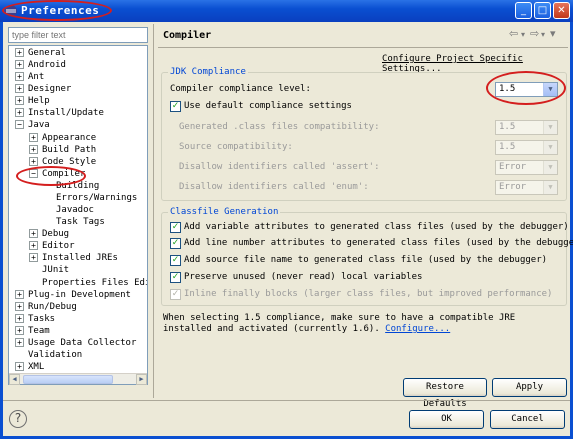  Describe the element at coordinates (51, 176) in the screenshot. I see `compiler-highlight-oval` at that location.